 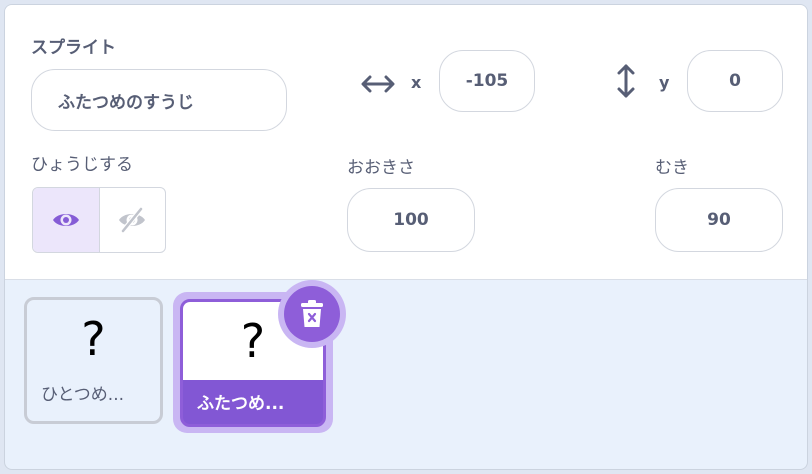 What do you see at coordinates (378, 84) in the screenshot?
I see `horizontal-arrow-icon` at bounding box center [378, 84].